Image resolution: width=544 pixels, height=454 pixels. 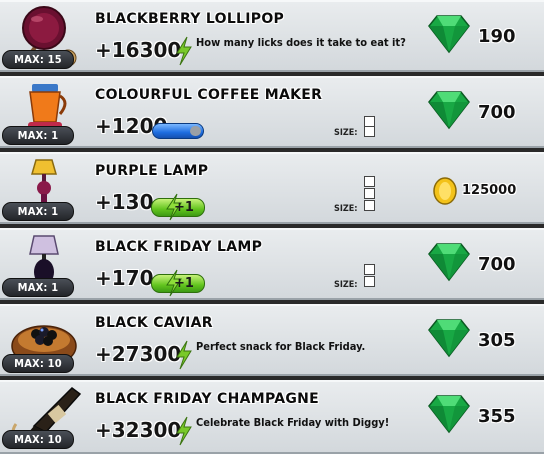 What do you see at coordinates (293, 422) in the screenshot?
I see `item-description: Celebrate Black Friday with Diggy!` at bounding box center [293, 422].